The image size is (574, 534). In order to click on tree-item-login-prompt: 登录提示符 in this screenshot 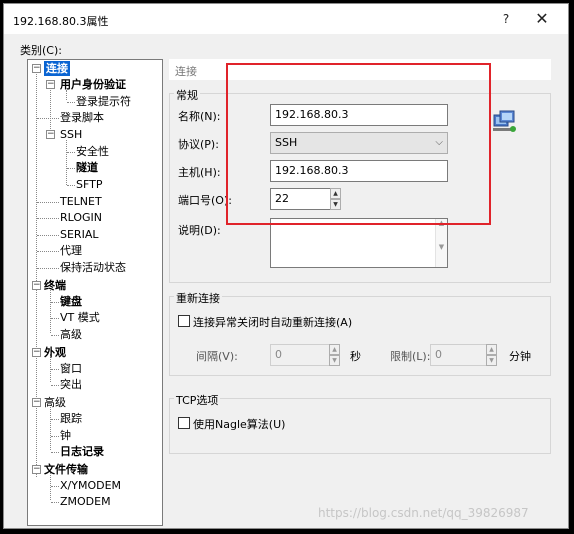, I will do `click(103, 101)`.